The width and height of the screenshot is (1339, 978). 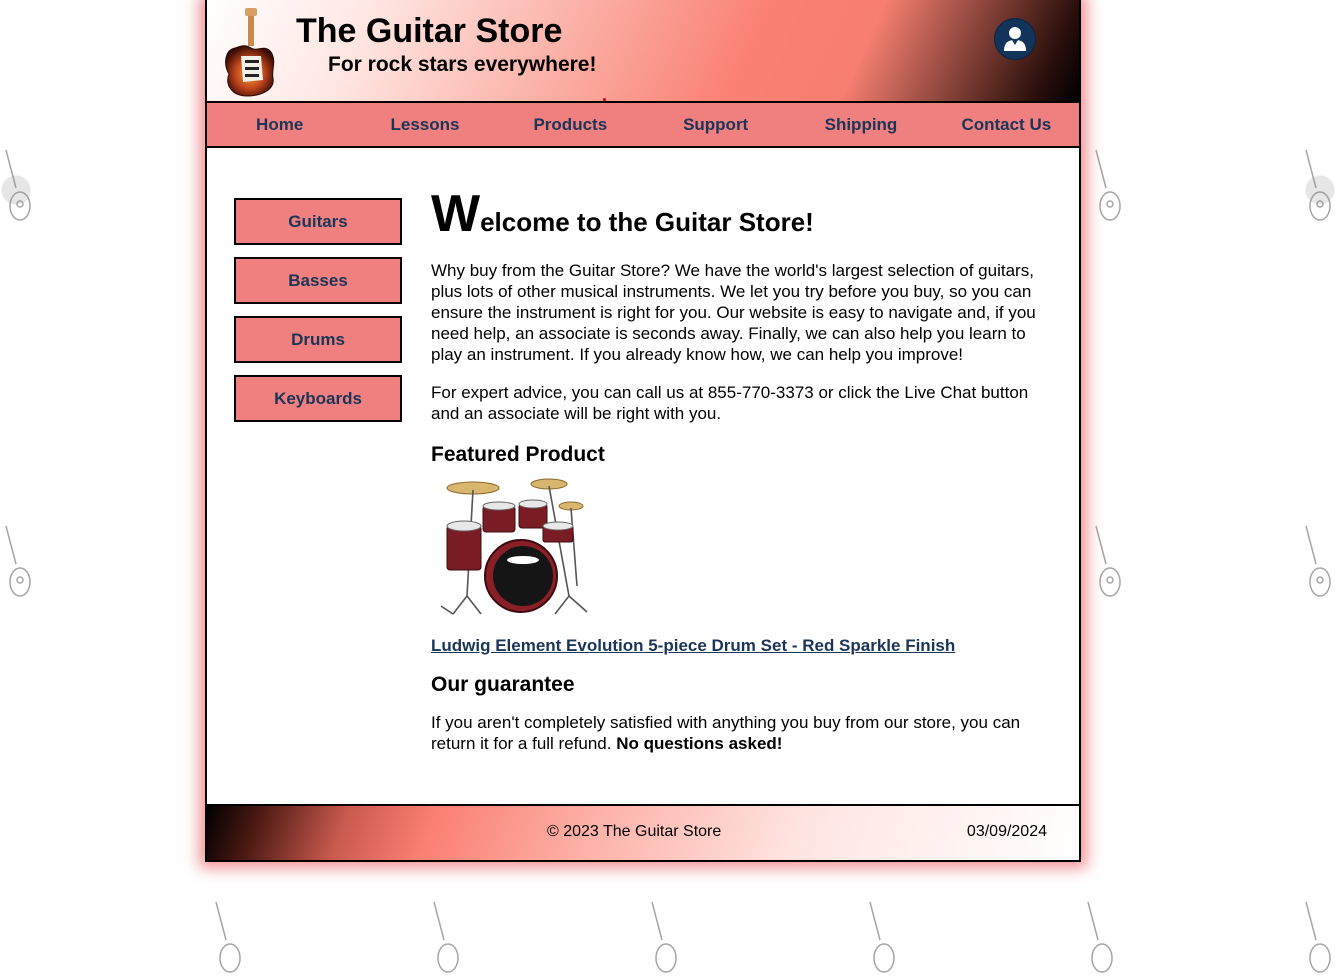 What do you see at coordinates (456, 214) in the screenshot?
I see `page-title-initial: W` at bounding box center [456, 214].